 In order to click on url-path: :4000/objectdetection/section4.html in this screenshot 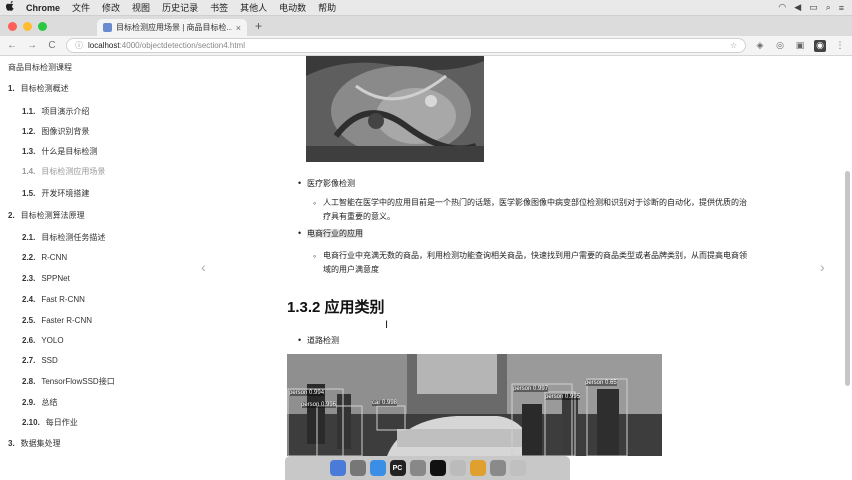, I will do `click(182, 45)`.